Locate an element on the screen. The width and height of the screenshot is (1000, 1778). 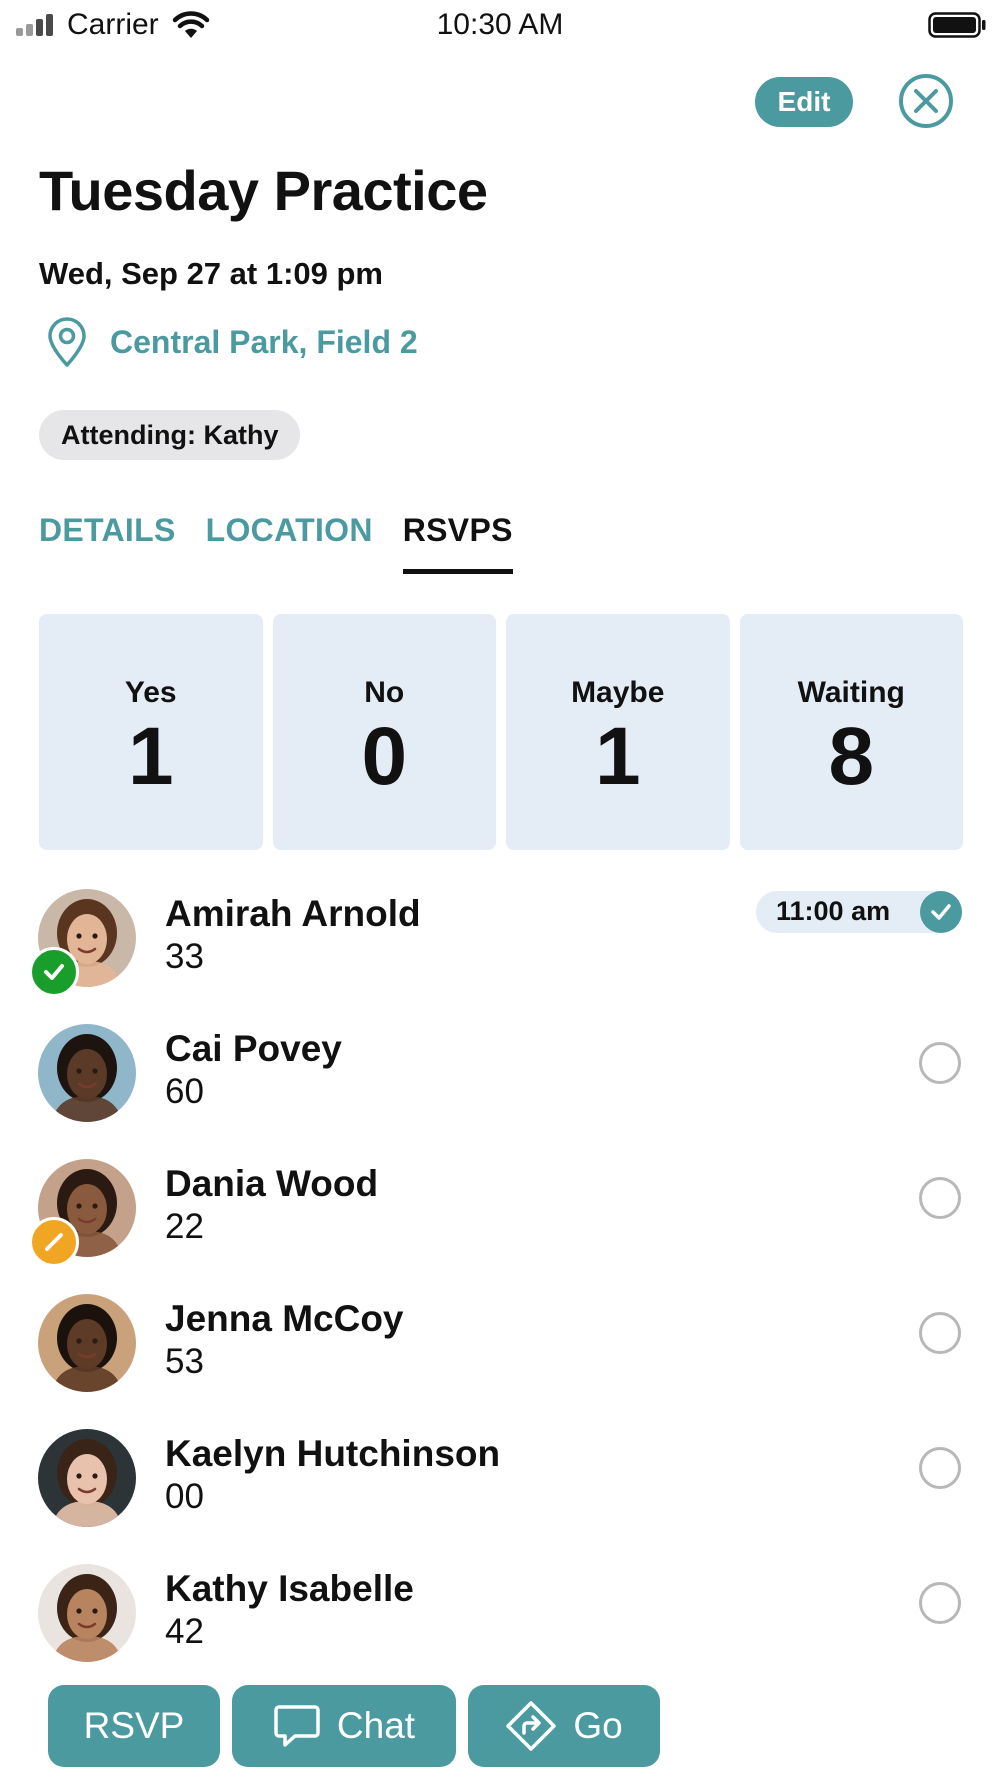
summary-label: Maybe is located at coordinates (618, 692).